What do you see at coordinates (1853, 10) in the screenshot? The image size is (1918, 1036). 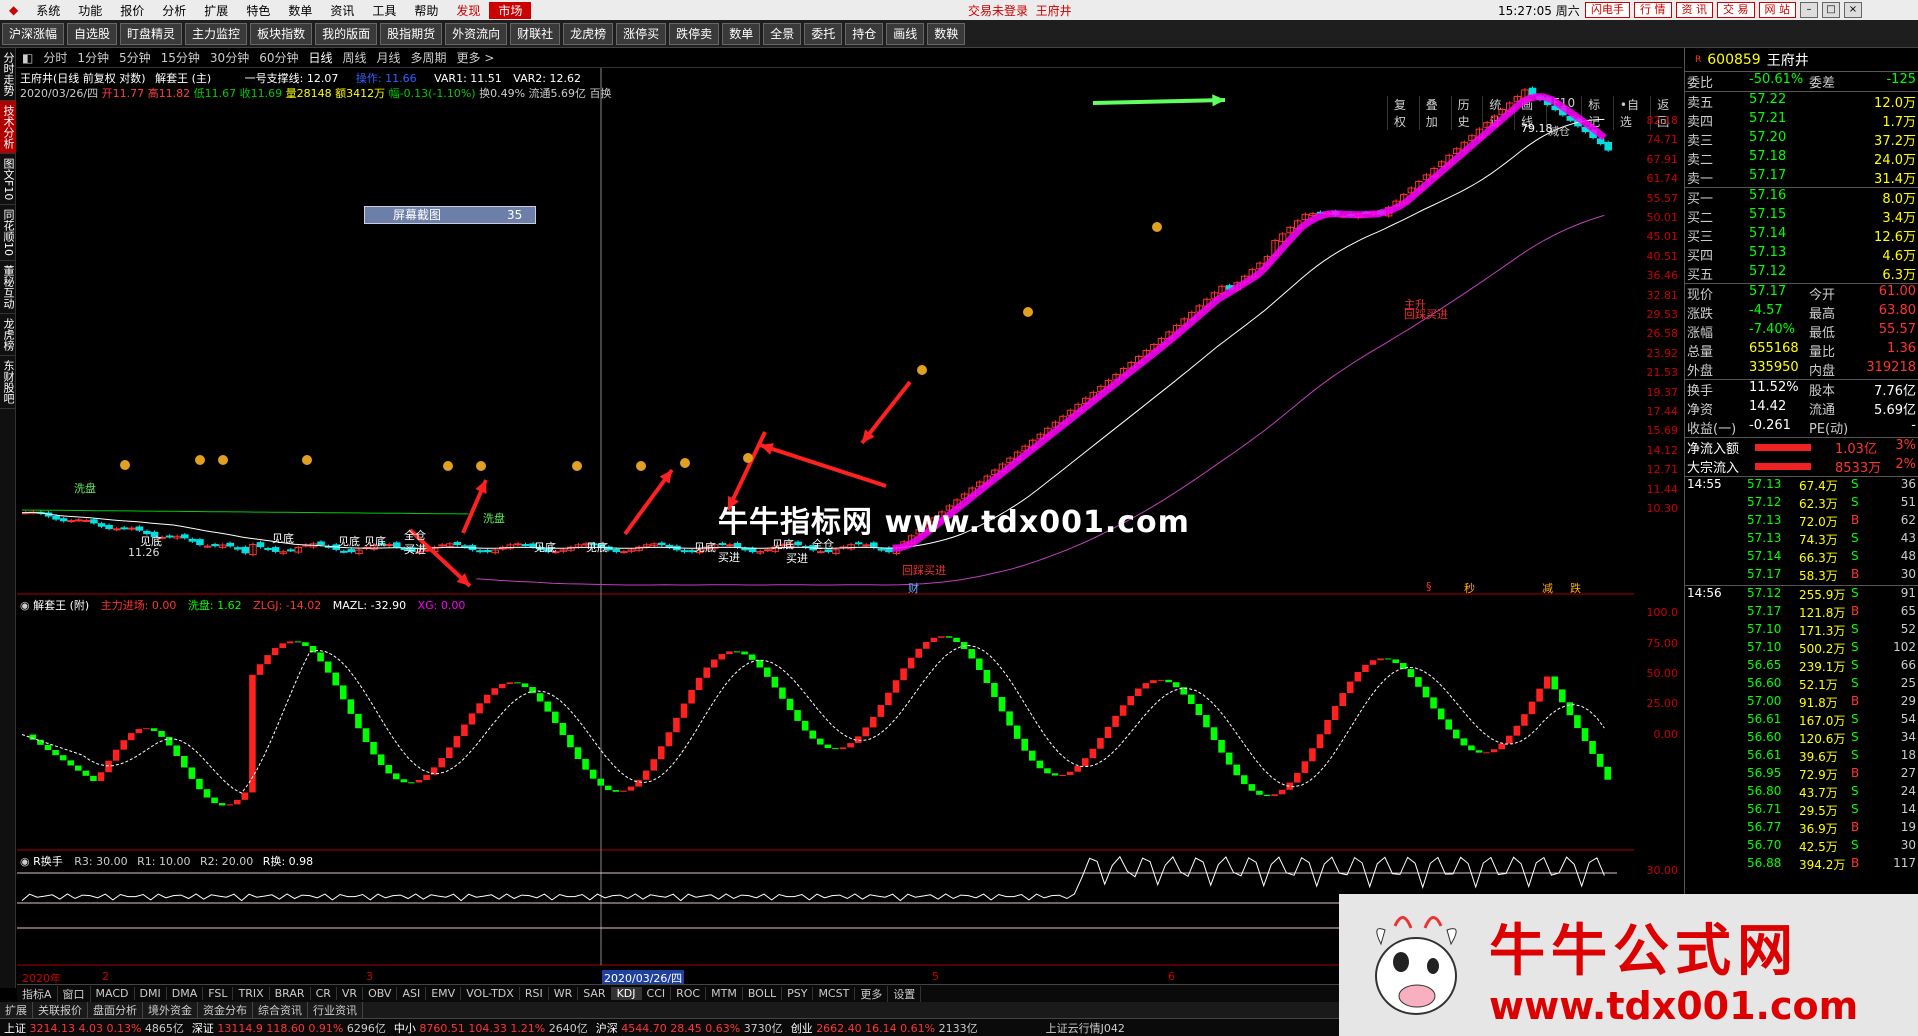 I see `close-icon: ×` at bounding box center [1853, 10].